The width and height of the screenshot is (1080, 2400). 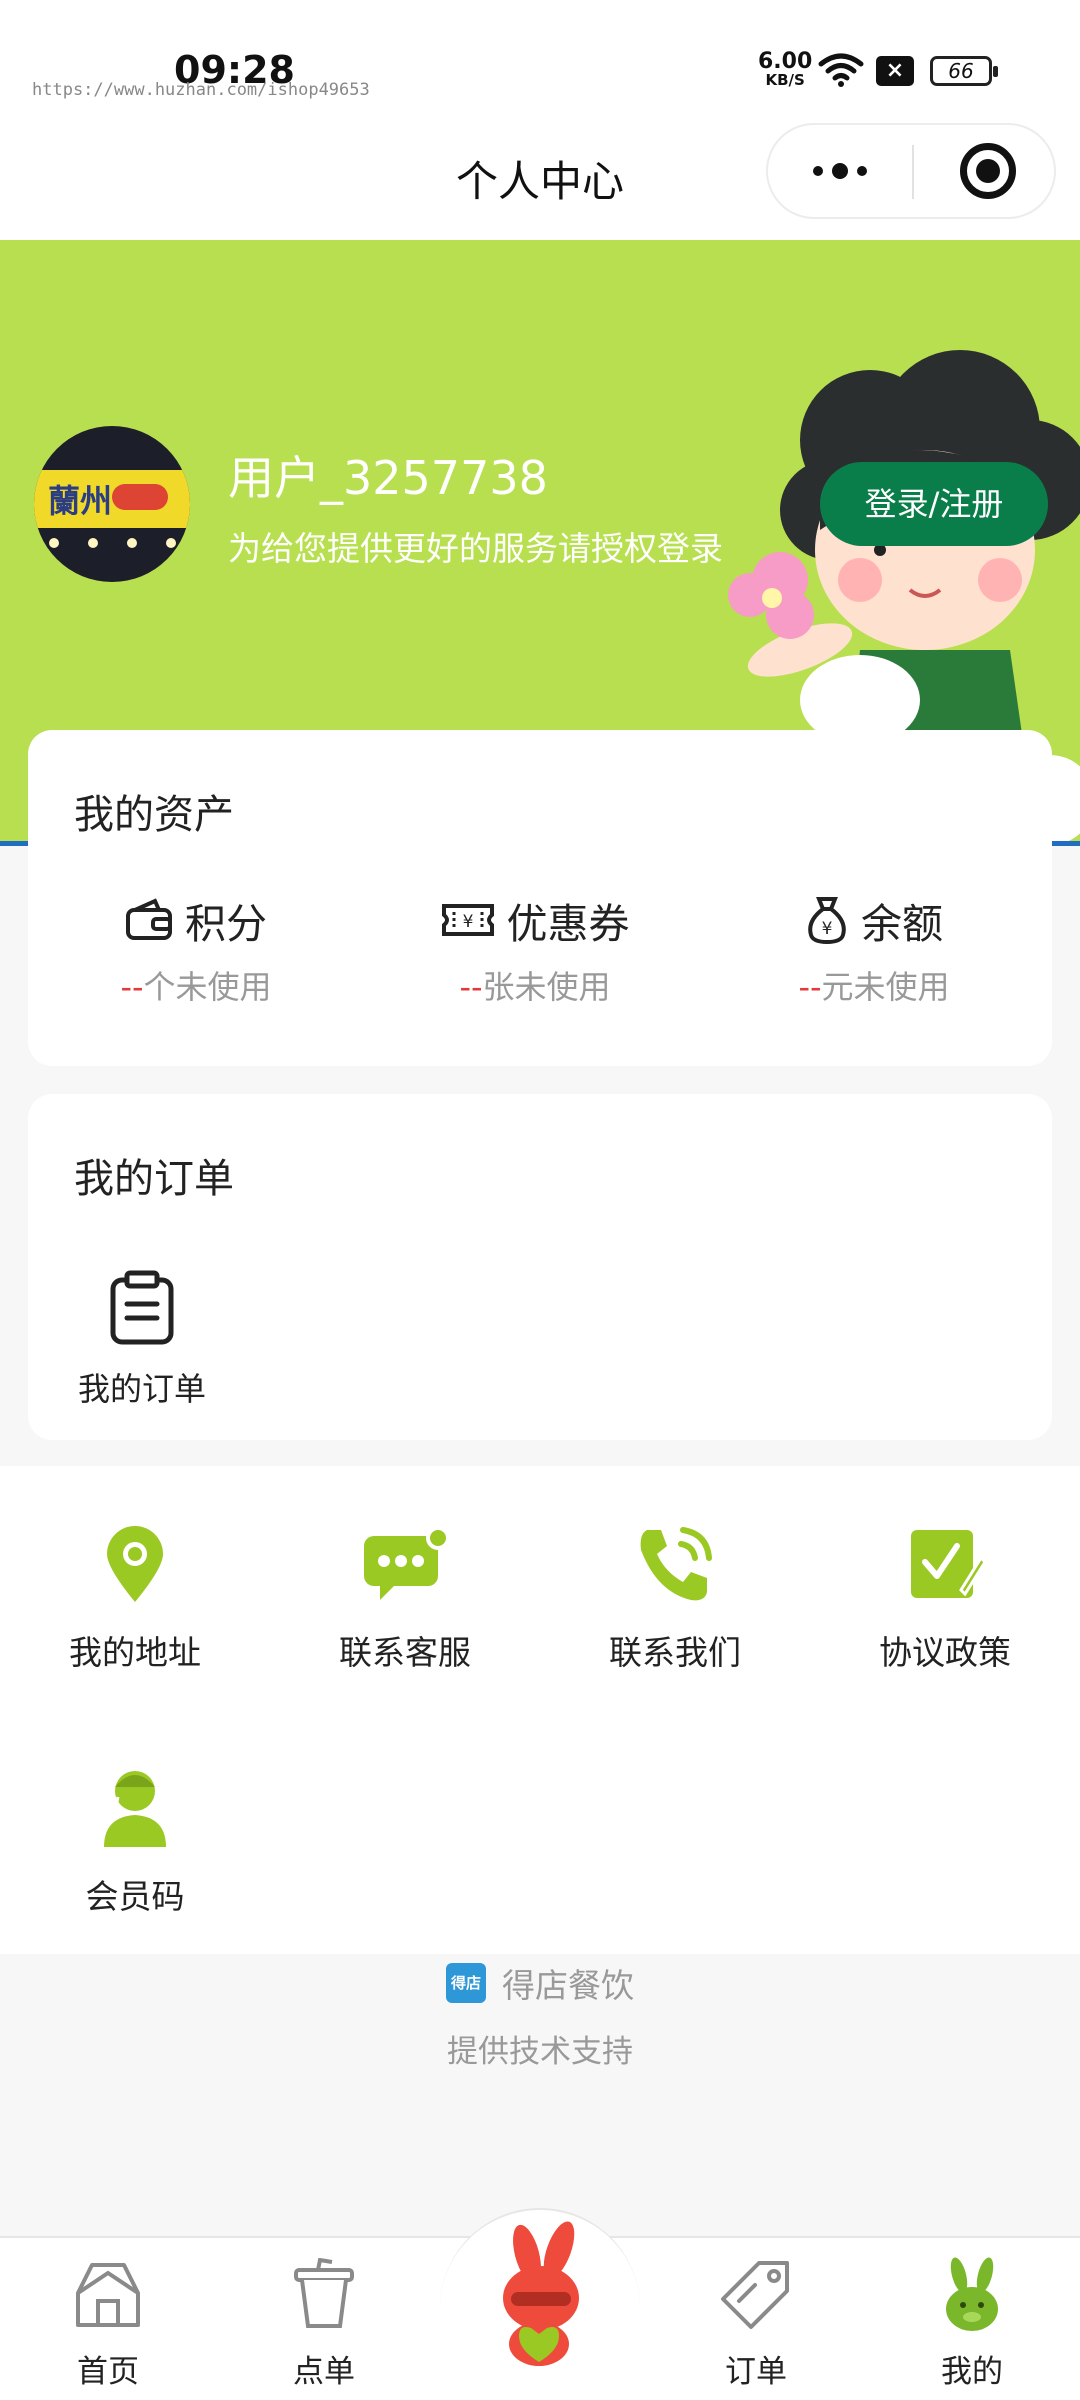 What do you see at coordinates (135, 1809) in the screenshot?
I see `member-icon` at bounding box center [135, 1809].